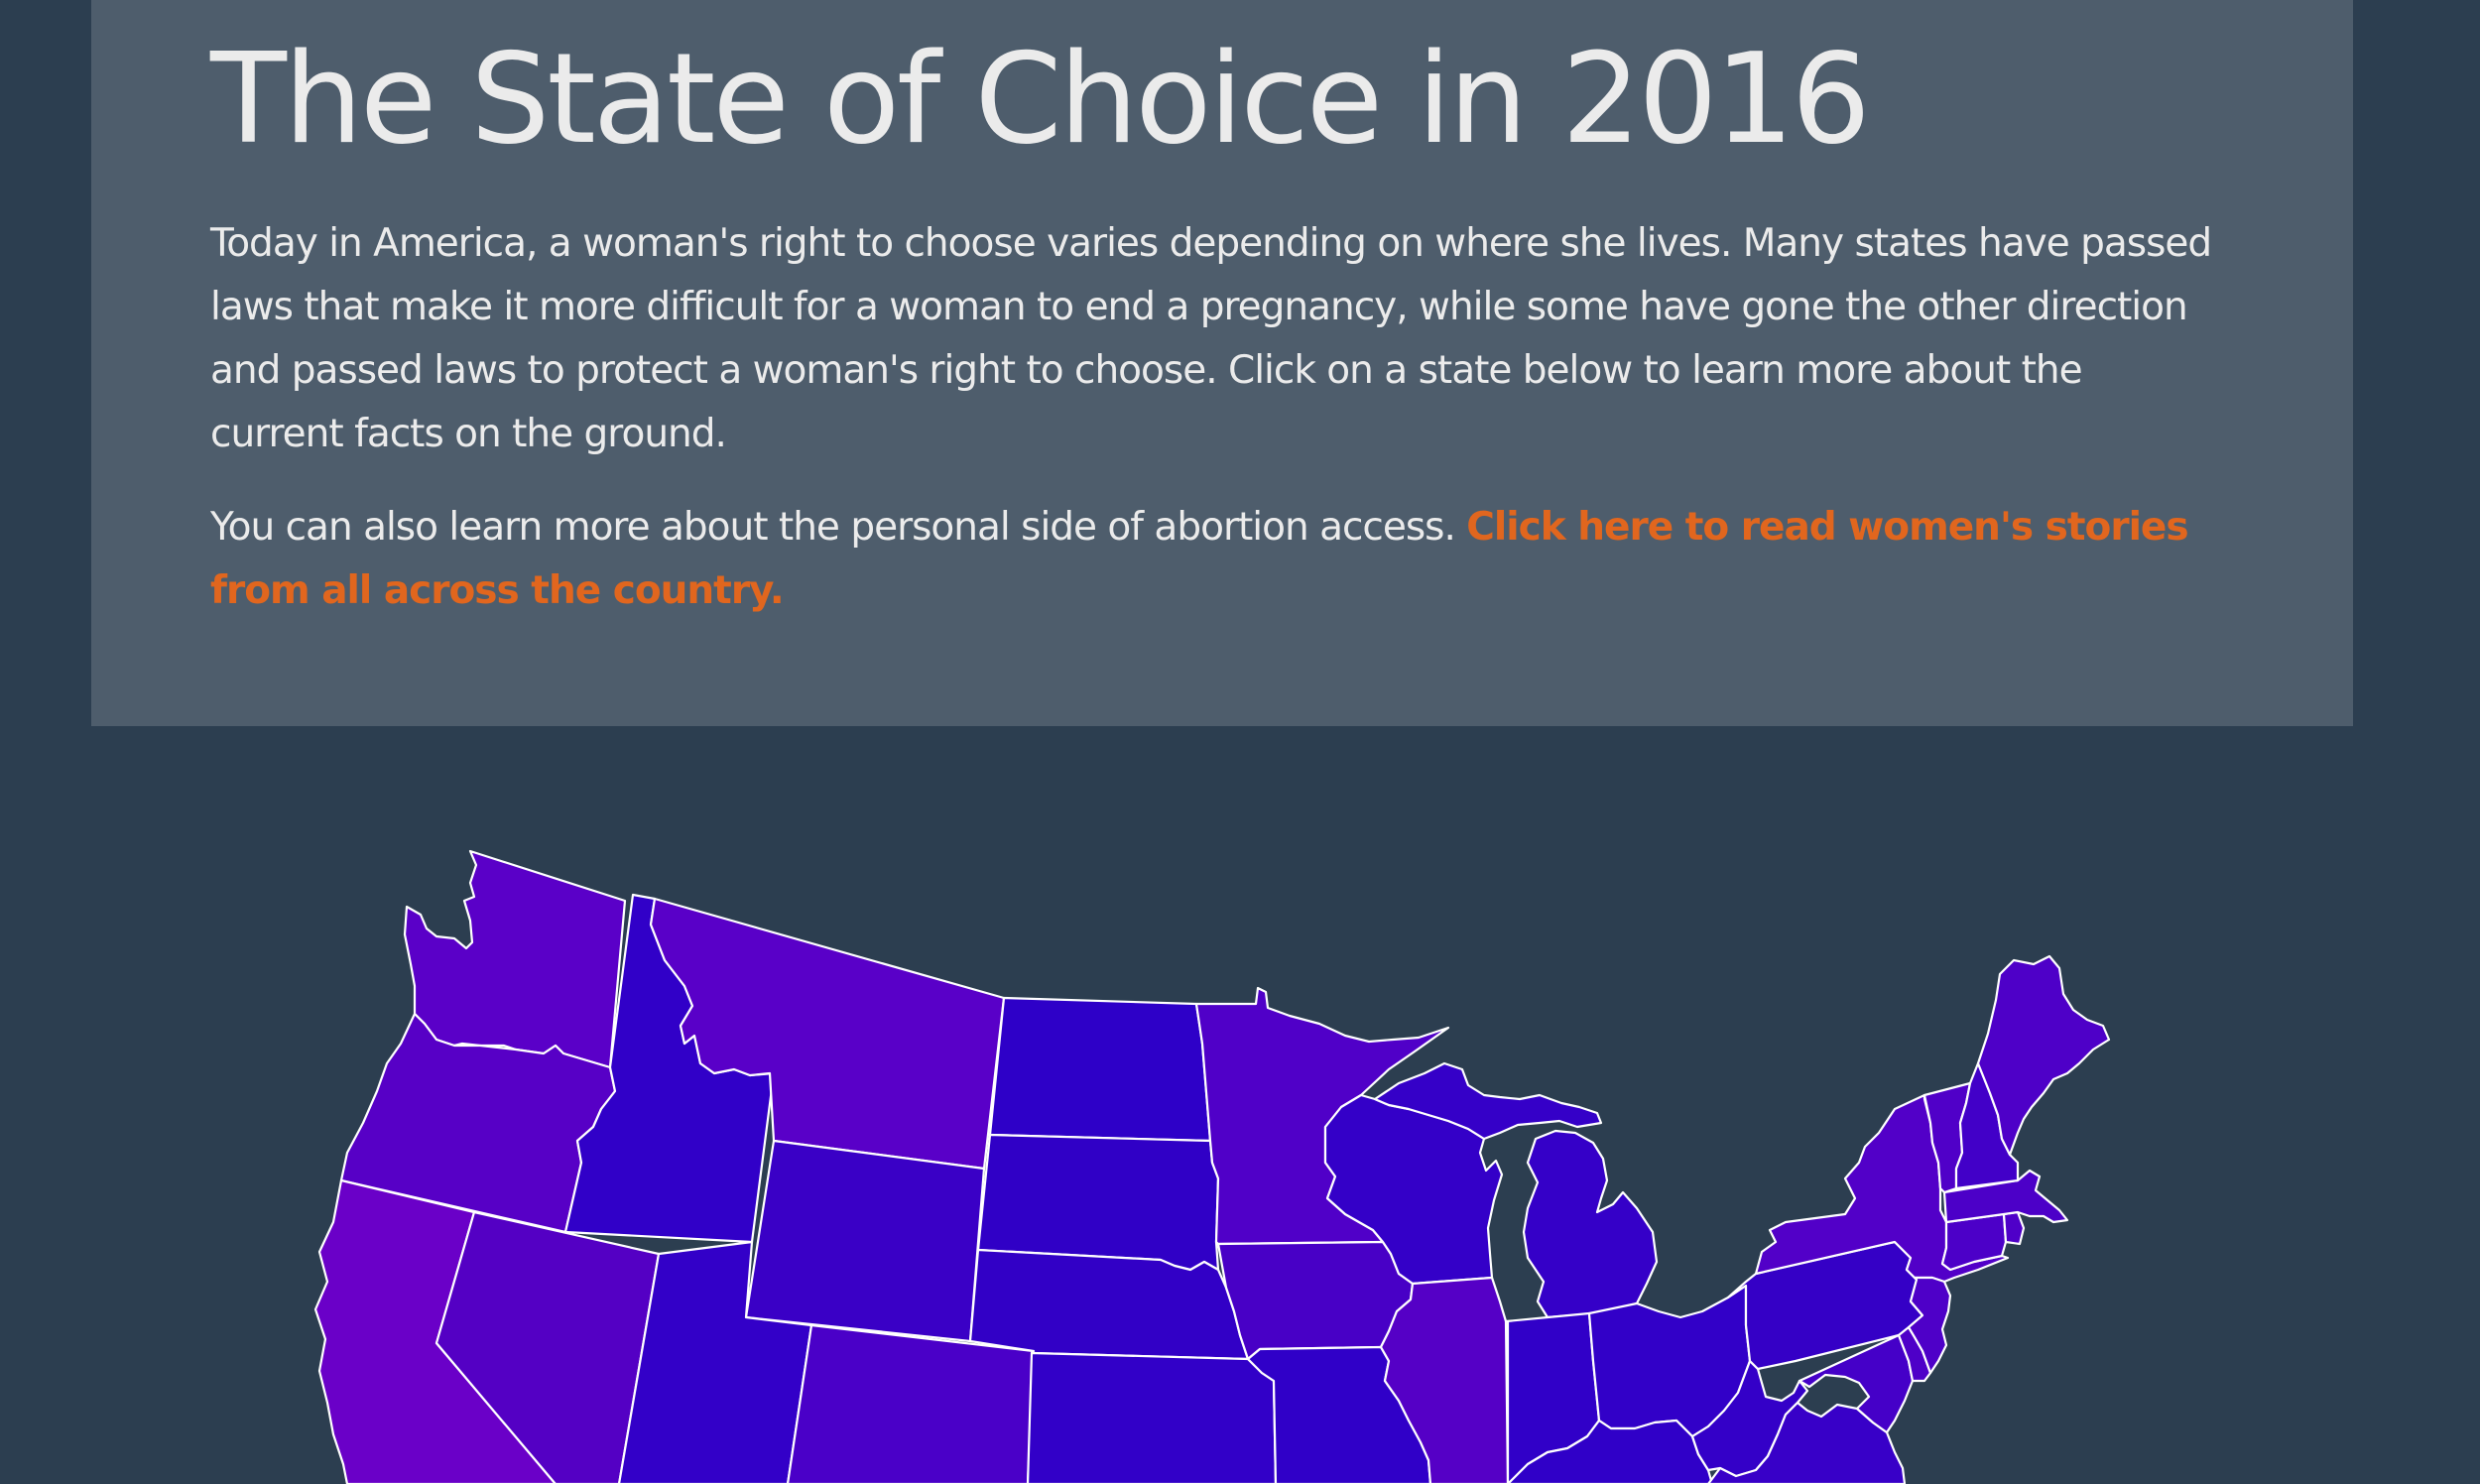 The height and width of the screenshot is (1484, 2480). What do you see at coordinates (1109, 1304) in the screenshot?
I see `state-NE` at bounding box center [1109, 1304].